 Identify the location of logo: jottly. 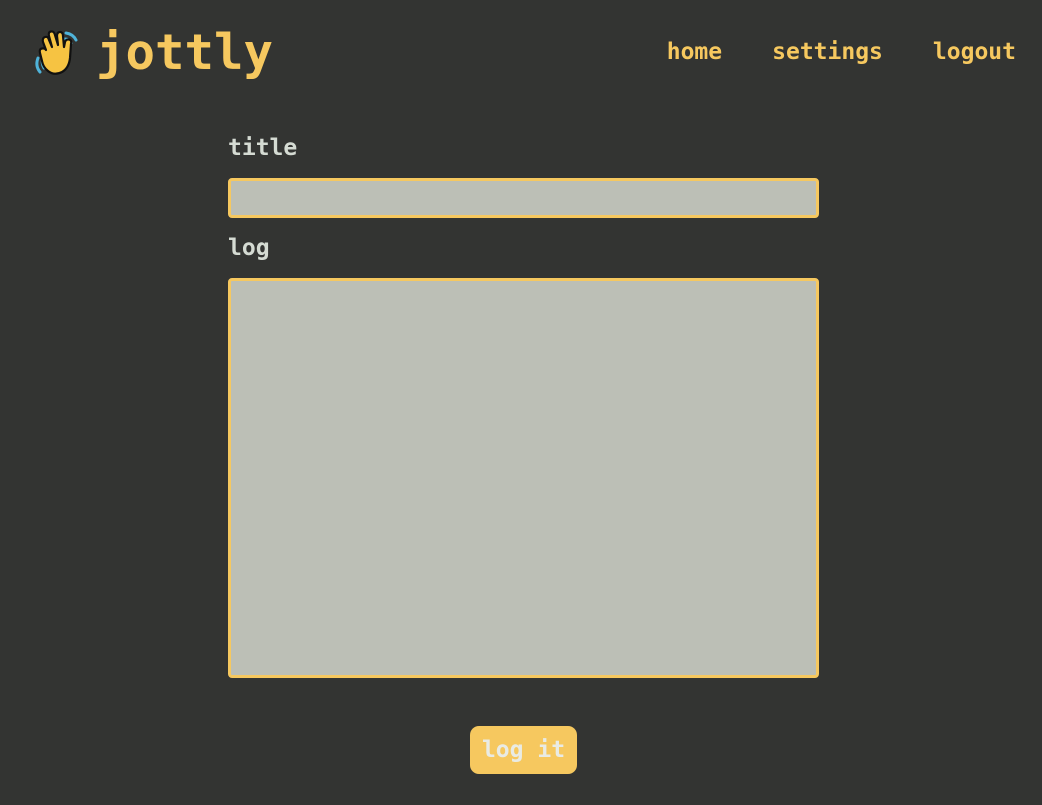
(152, 53).